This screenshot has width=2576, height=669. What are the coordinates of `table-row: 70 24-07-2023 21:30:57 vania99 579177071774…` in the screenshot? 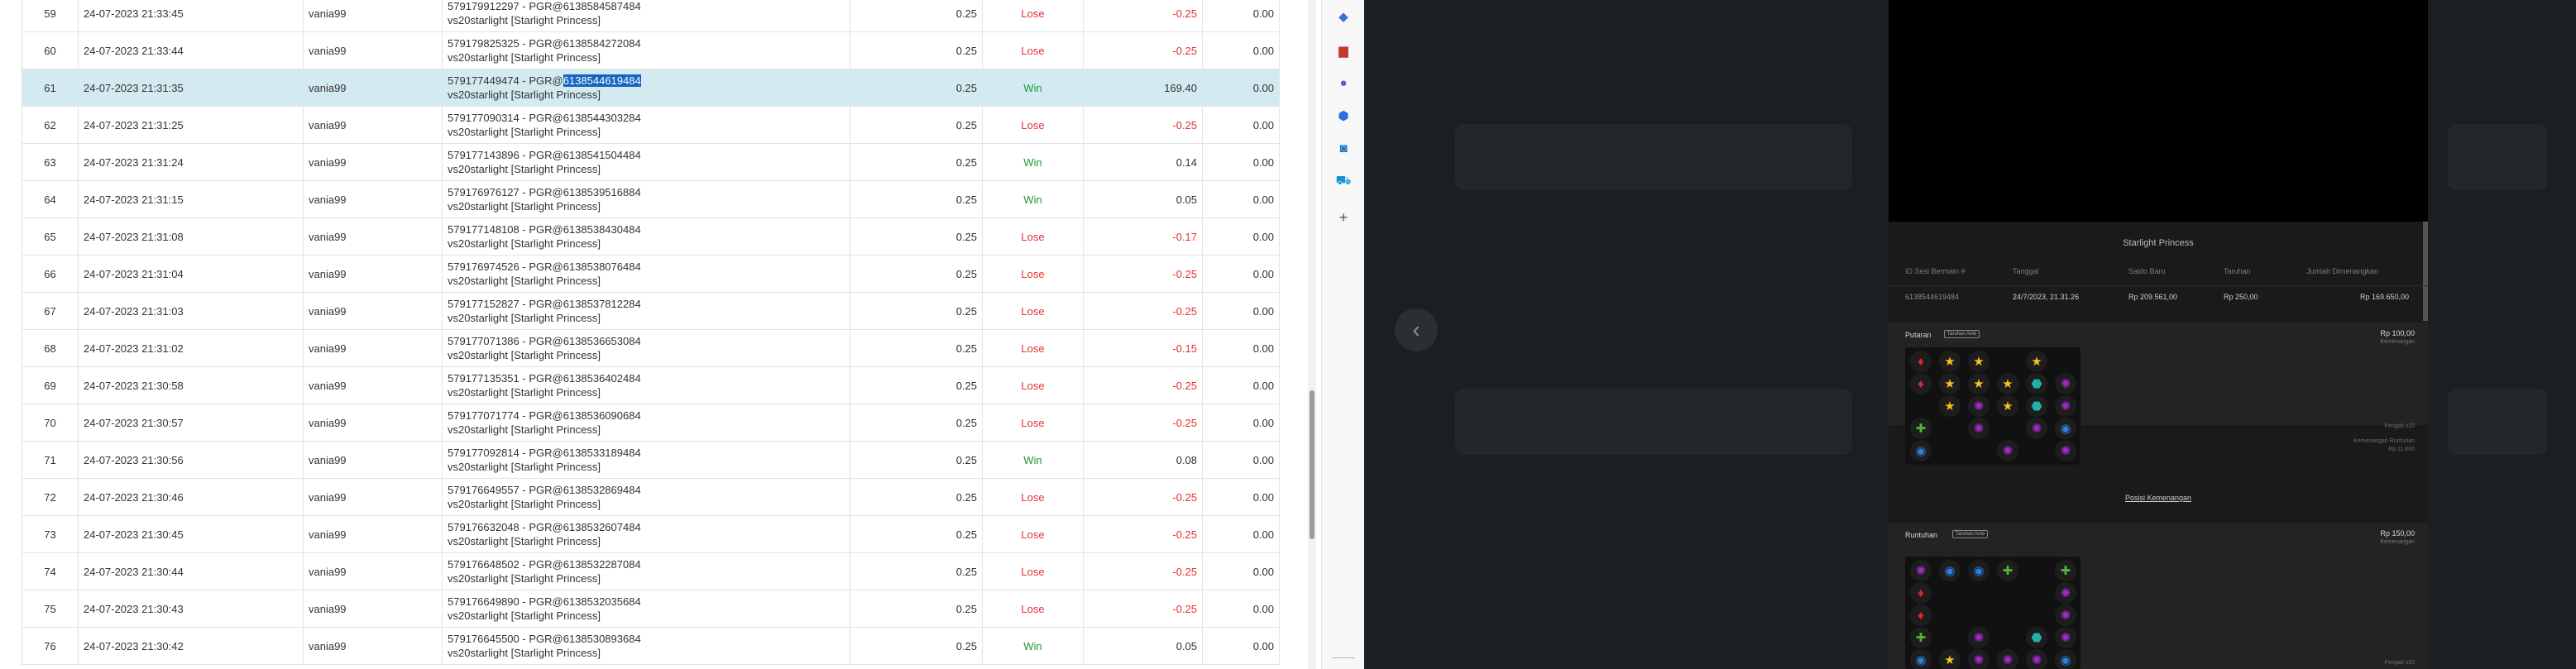 It's located at (651, 423).